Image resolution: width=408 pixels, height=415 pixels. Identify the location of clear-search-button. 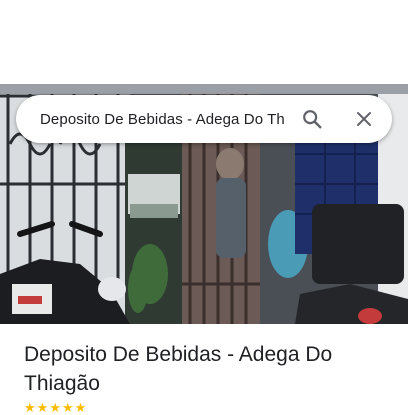
(364, 119).